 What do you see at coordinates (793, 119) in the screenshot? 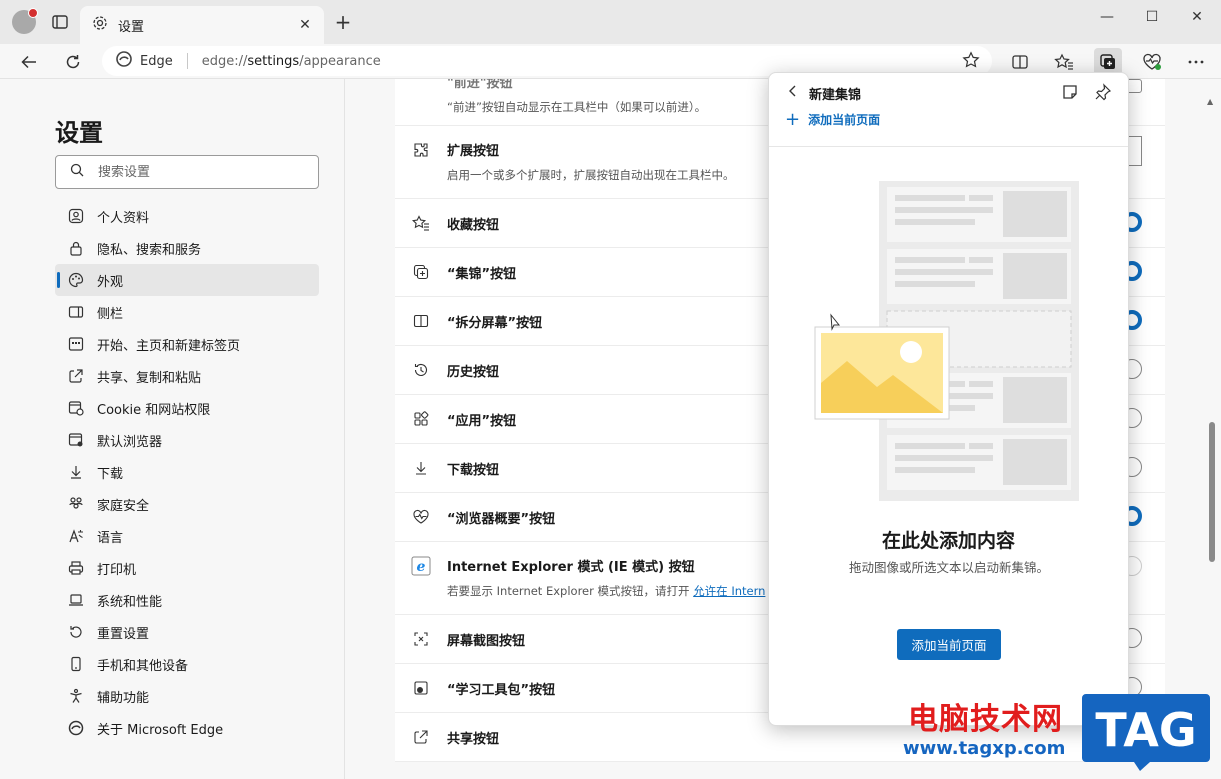
I see `plus-icon: +` at bounding box center [793, 119].